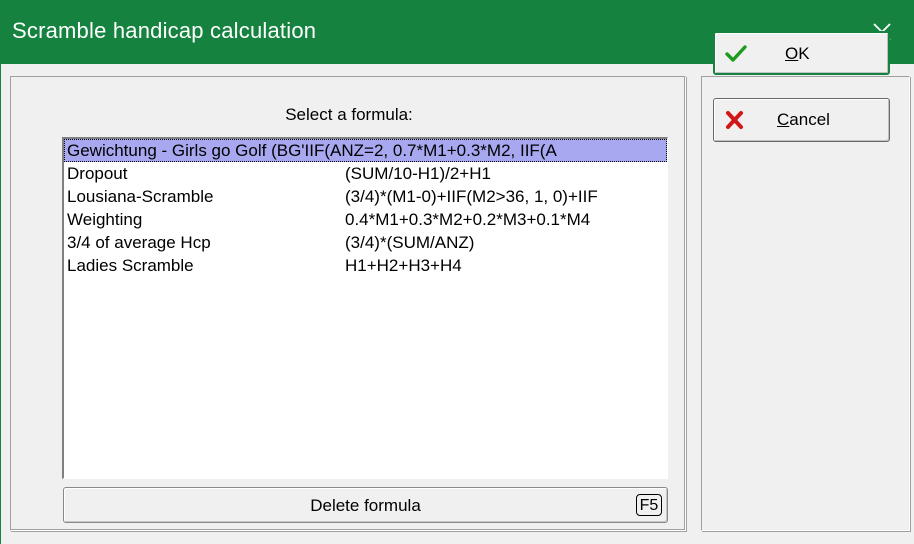  Describe the element at coordinates (130, 265) in the screenshot. I see `formula-name: Ladies Scramble` at that location.